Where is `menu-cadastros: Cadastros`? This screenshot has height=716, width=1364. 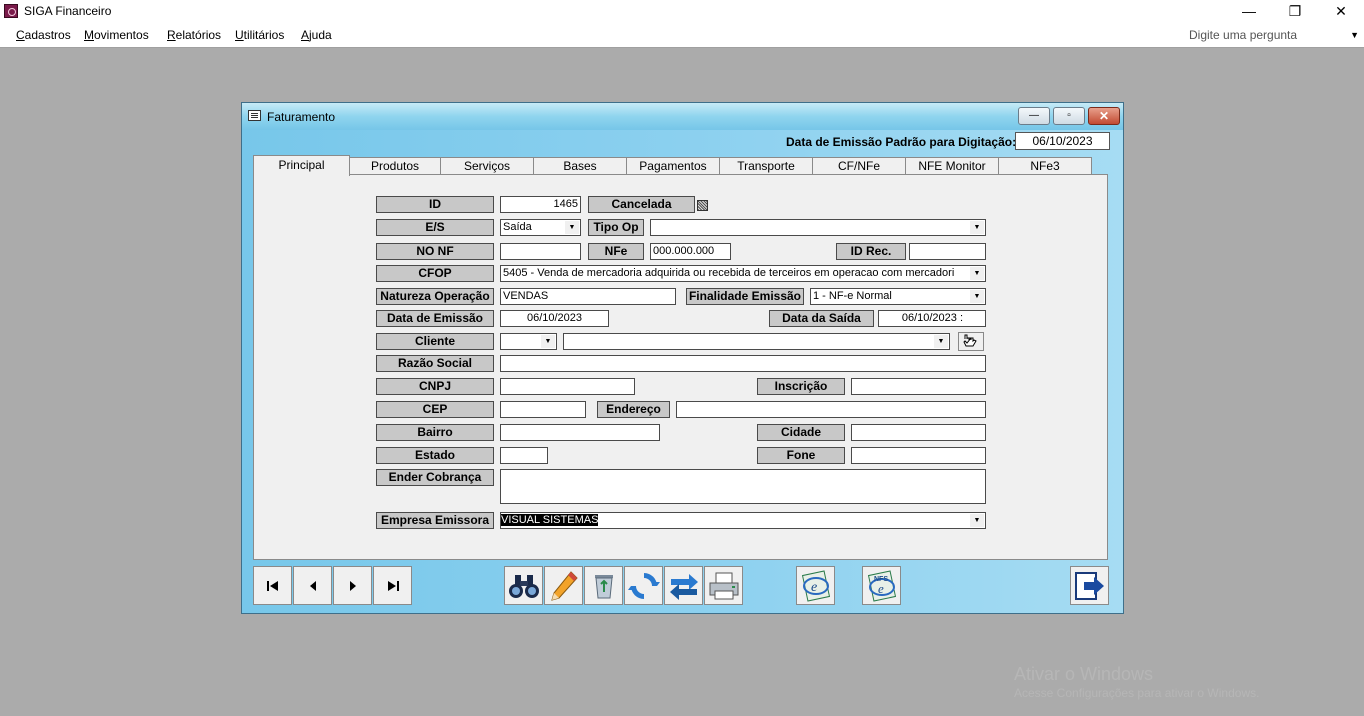
menu-cadastros: Cadastros is located at coordinates (43, 35).